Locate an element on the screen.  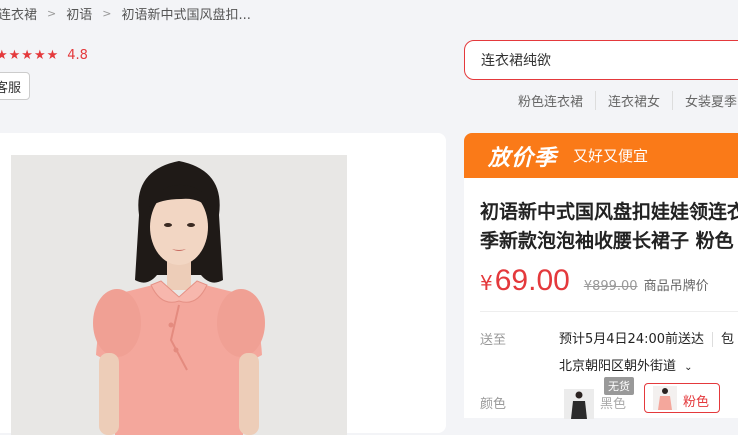
promo-banner: 放价季 又好又便宜 is located at coordinates (601, 155).